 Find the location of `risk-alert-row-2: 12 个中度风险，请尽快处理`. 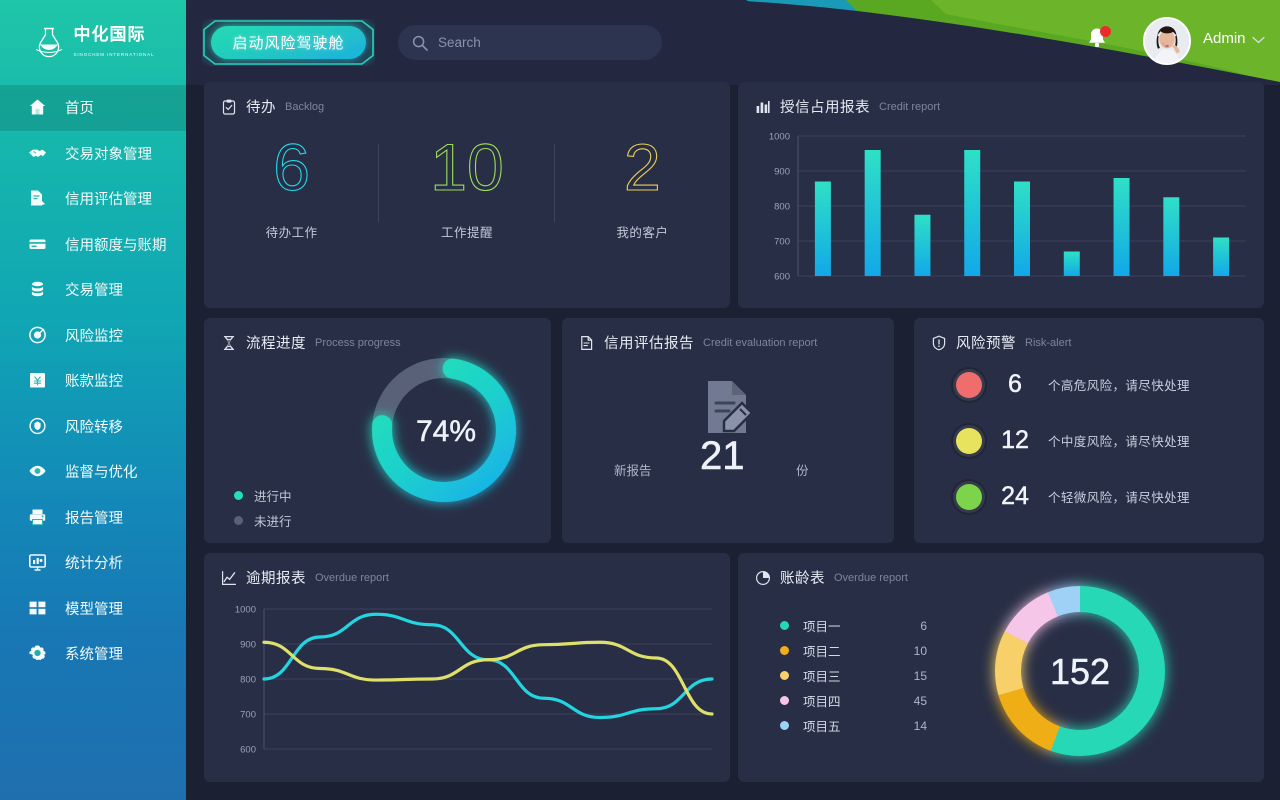

risk-alert-row-2: 12 个中度风险，请尽快处理 is located at coordinates (1073, 440).